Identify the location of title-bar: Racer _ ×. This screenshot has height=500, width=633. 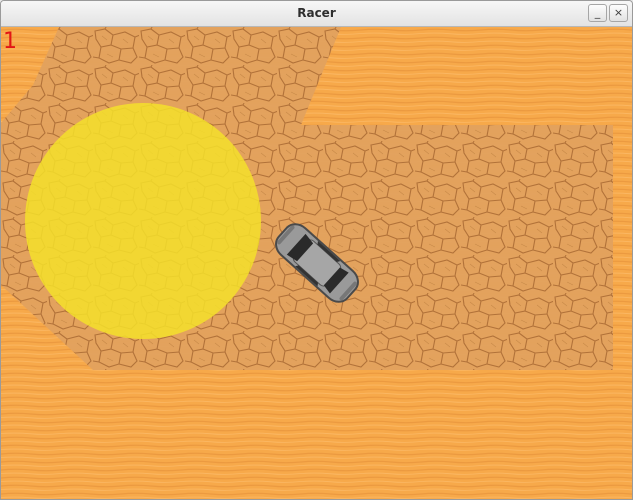
(316, 14).